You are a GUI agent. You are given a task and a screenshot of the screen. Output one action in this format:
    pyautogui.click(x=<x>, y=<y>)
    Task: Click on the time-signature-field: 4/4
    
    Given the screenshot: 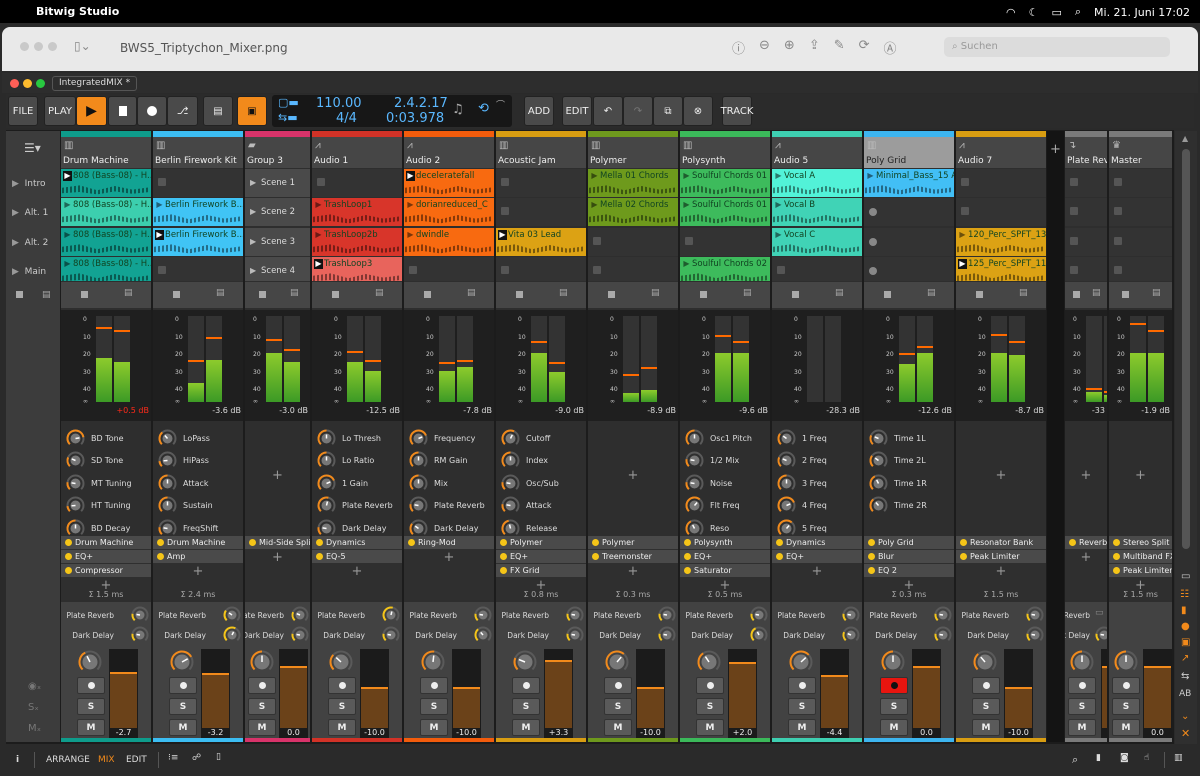 What is the action you would take?
    pyautogui.click(x=346, y=118)
    